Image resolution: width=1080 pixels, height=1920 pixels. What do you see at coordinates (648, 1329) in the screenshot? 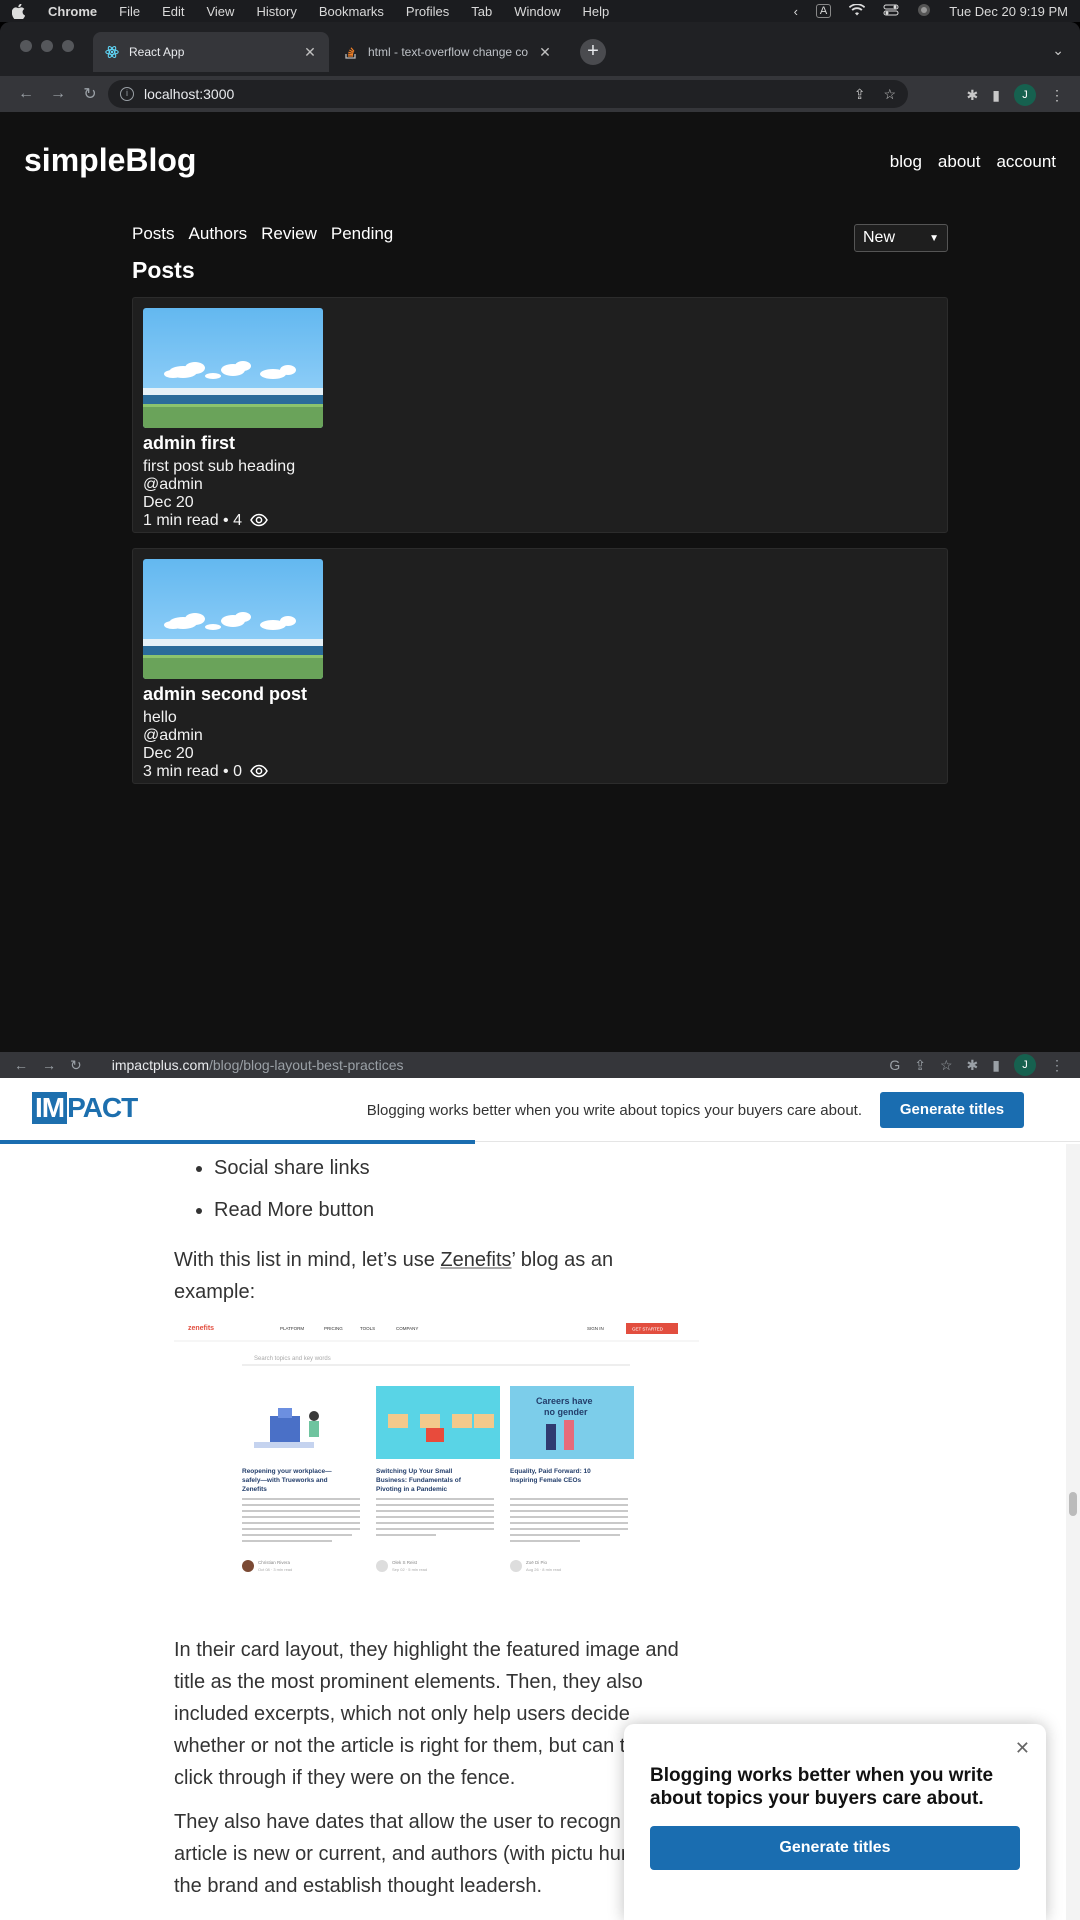
I see `svg-text: GET STARTED` at bounding box center [648, 1329].